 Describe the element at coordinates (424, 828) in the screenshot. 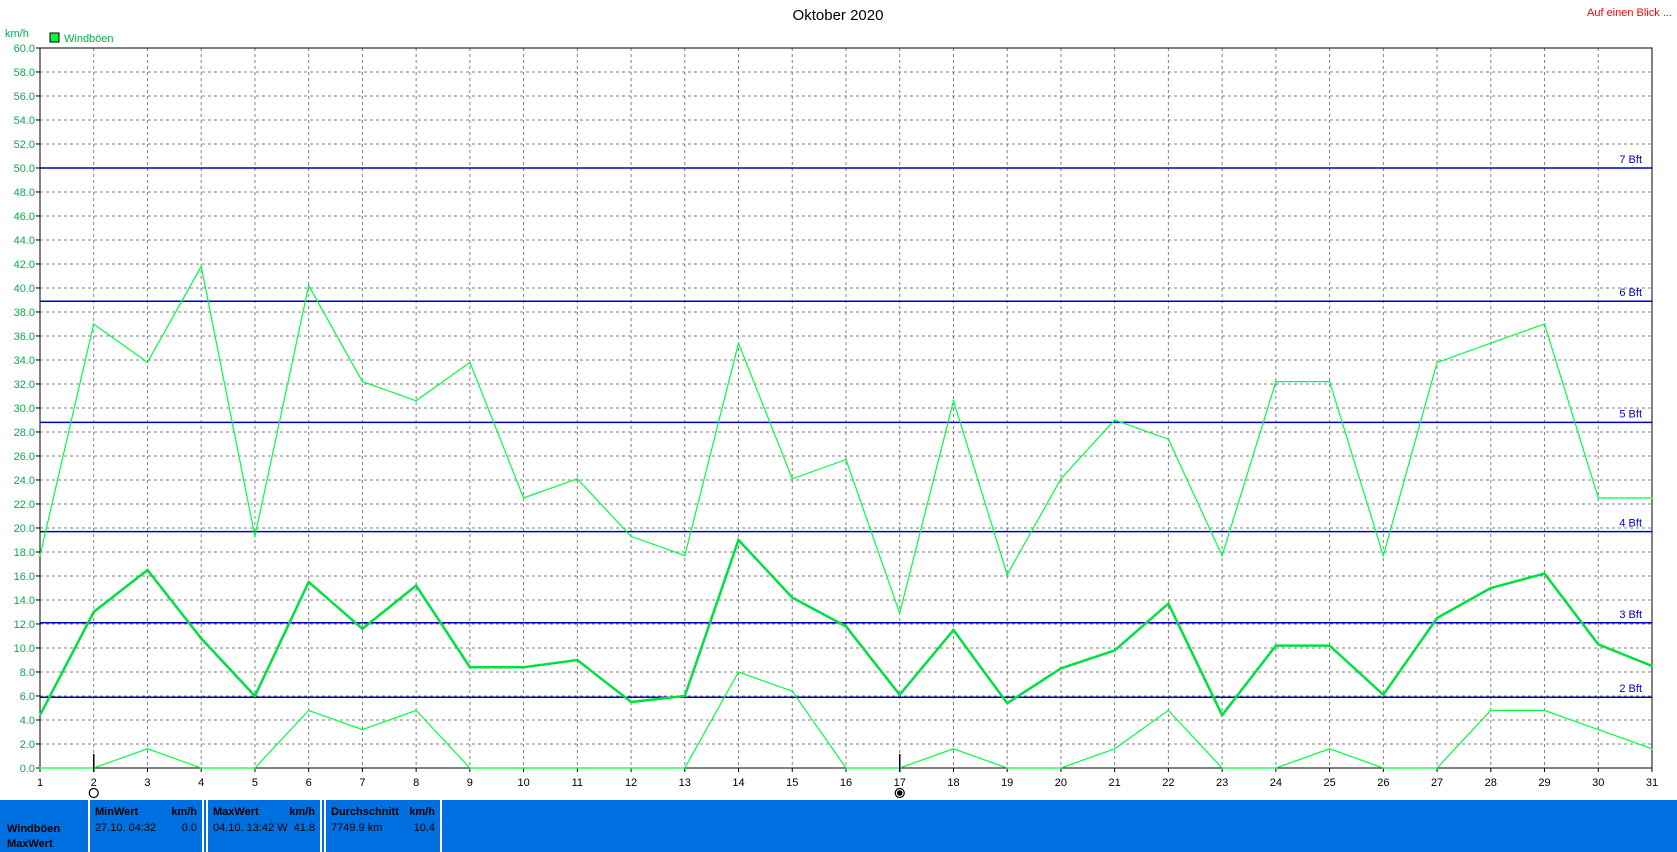

I see `stats-value-right: 10.4` at that location.